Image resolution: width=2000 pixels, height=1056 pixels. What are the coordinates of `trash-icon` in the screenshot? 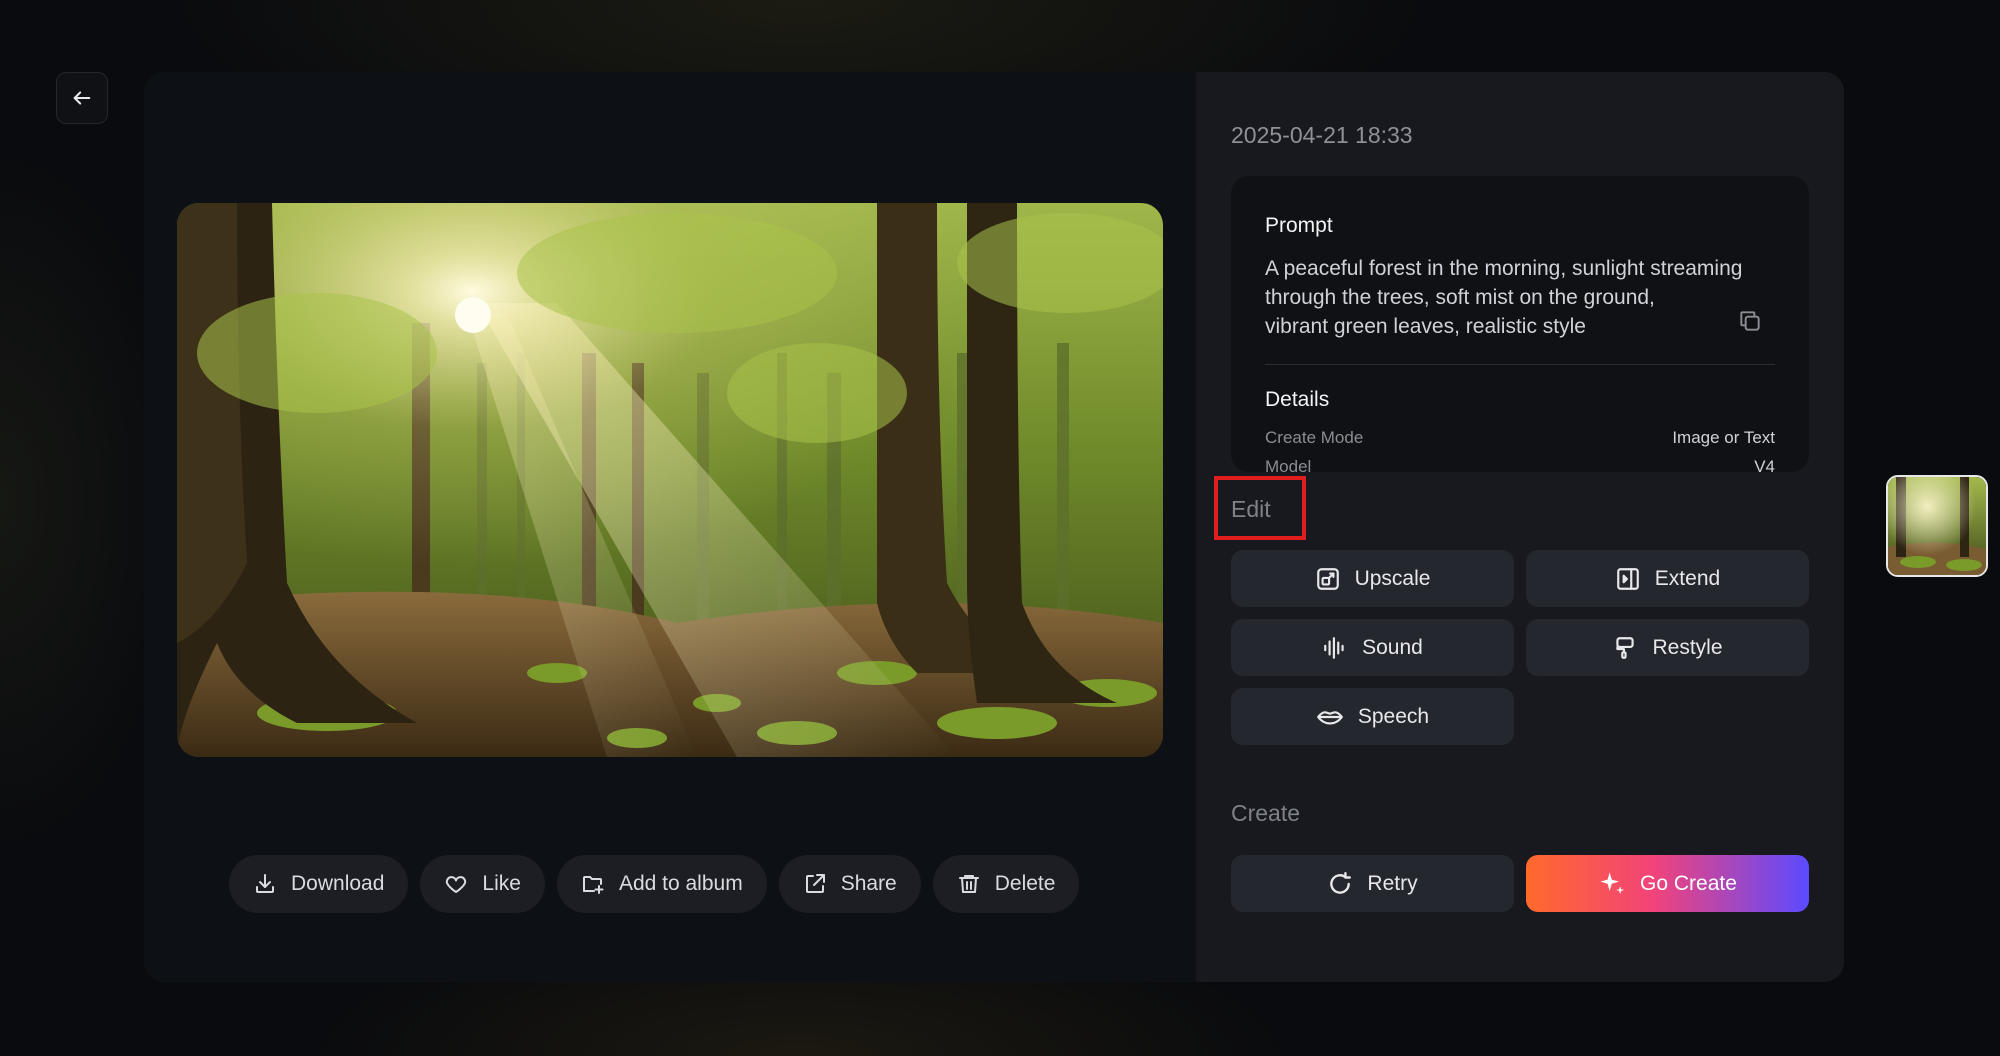 It's located at (968, 884).